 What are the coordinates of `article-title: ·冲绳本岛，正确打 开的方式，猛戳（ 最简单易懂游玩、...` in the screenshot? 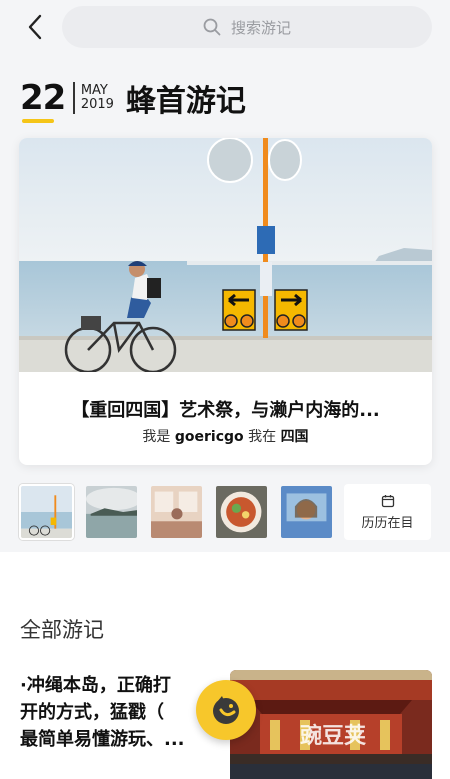 It's located at (122, 712).